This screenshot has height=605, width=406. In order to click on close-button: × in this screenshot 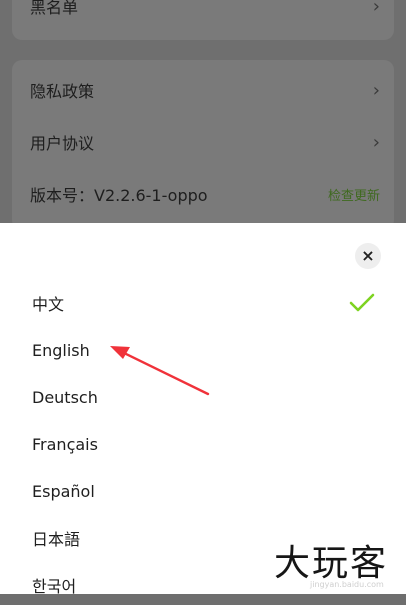, I will do `click(368, 256)`.